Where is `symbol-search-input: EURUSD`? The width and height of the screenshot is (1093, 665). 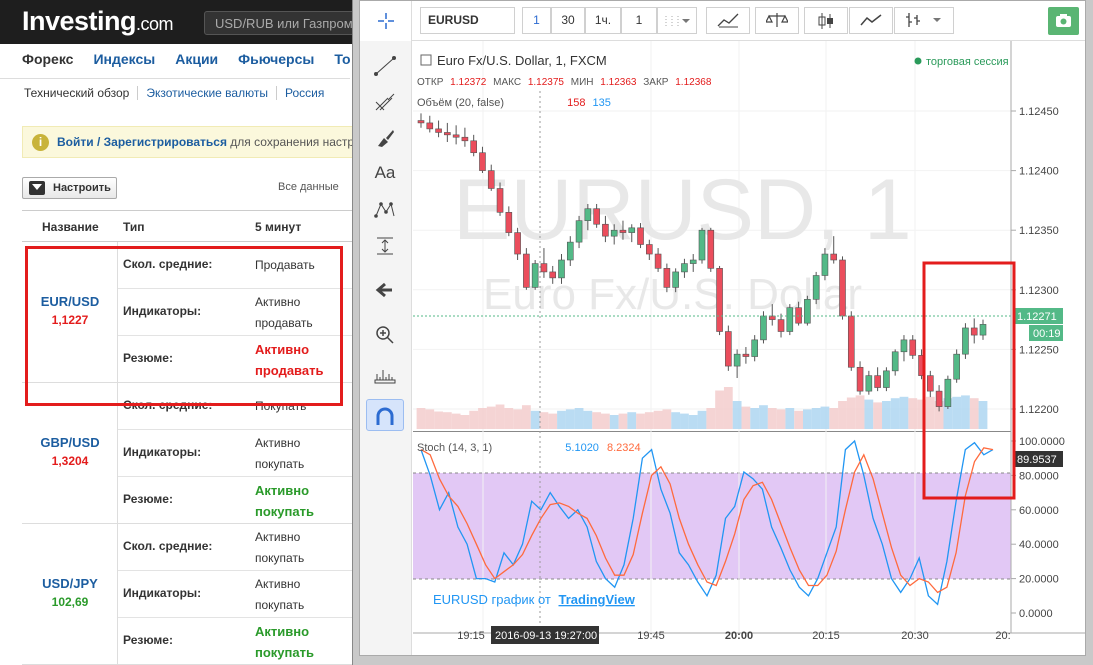
symbol-search-input: EURUSD is located at coordinates (467, 20).